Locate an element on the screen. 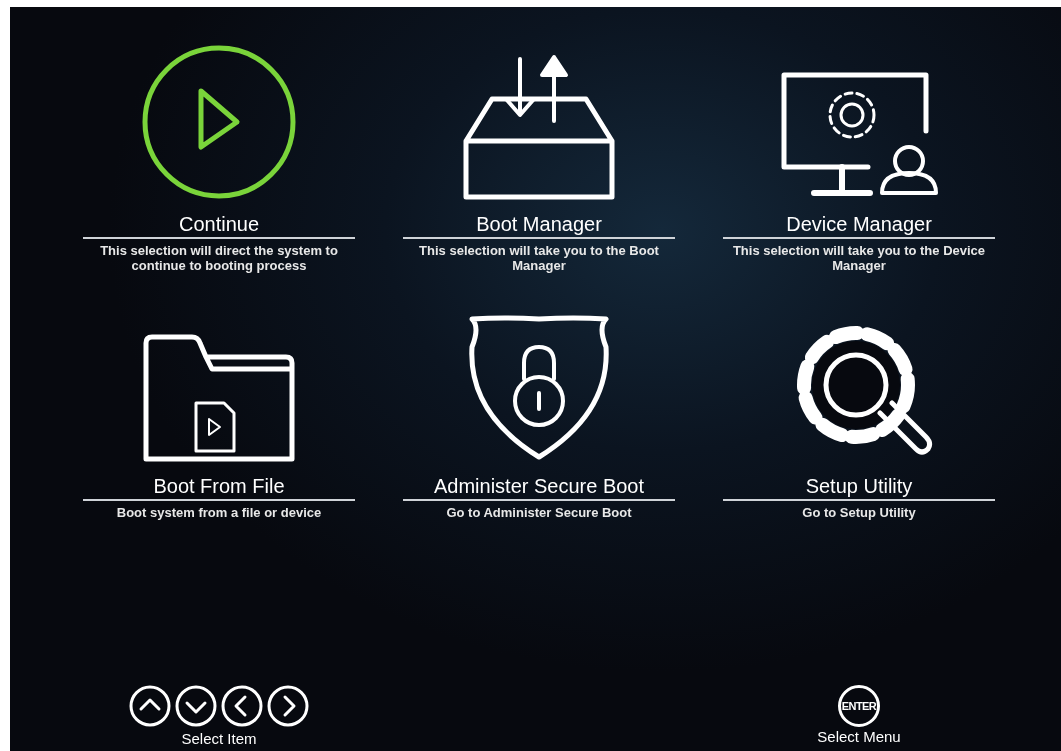  menu-item-title: Boot Manager is located at coordinates (539, 224).